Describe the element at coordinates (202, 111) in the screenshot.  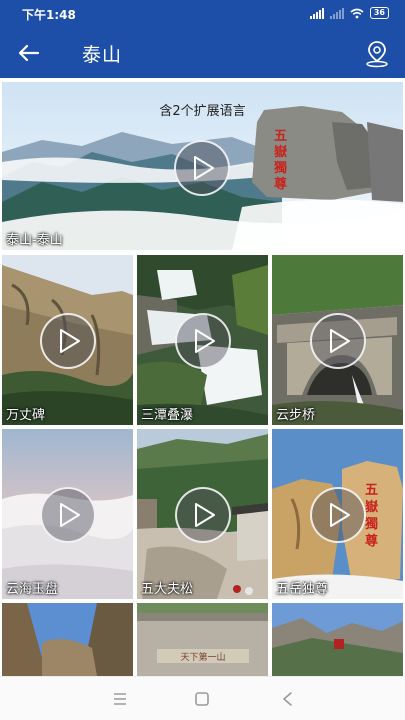
I see `banner-subtitle: 含2个扩展语言` at that location.